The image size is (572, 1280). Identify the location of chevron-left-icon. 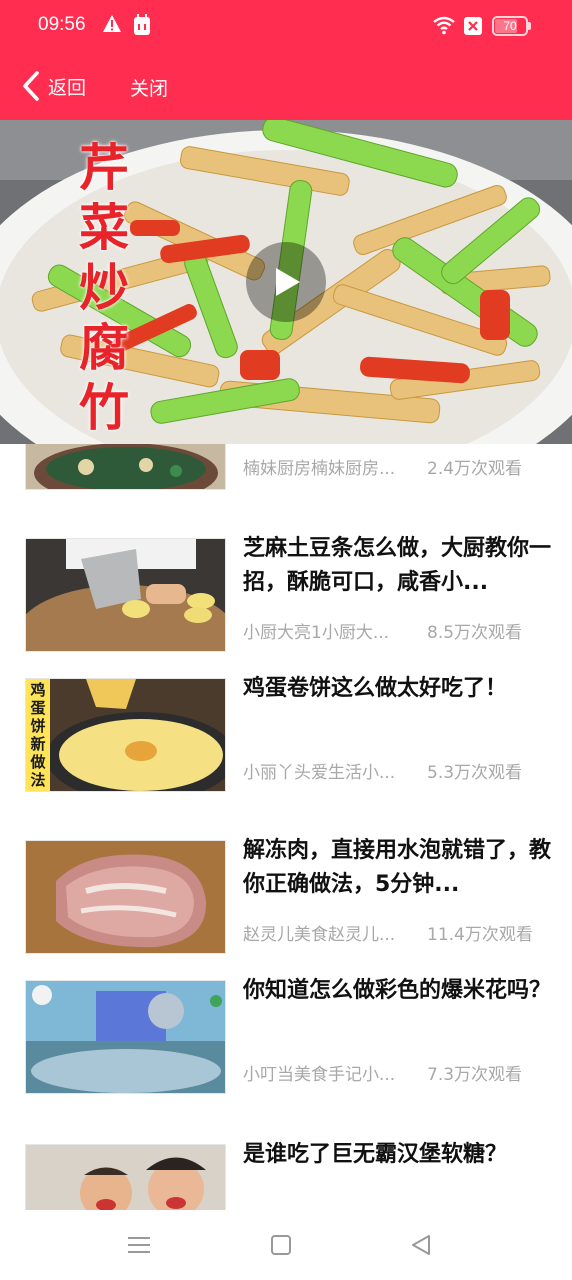
(31, 86).